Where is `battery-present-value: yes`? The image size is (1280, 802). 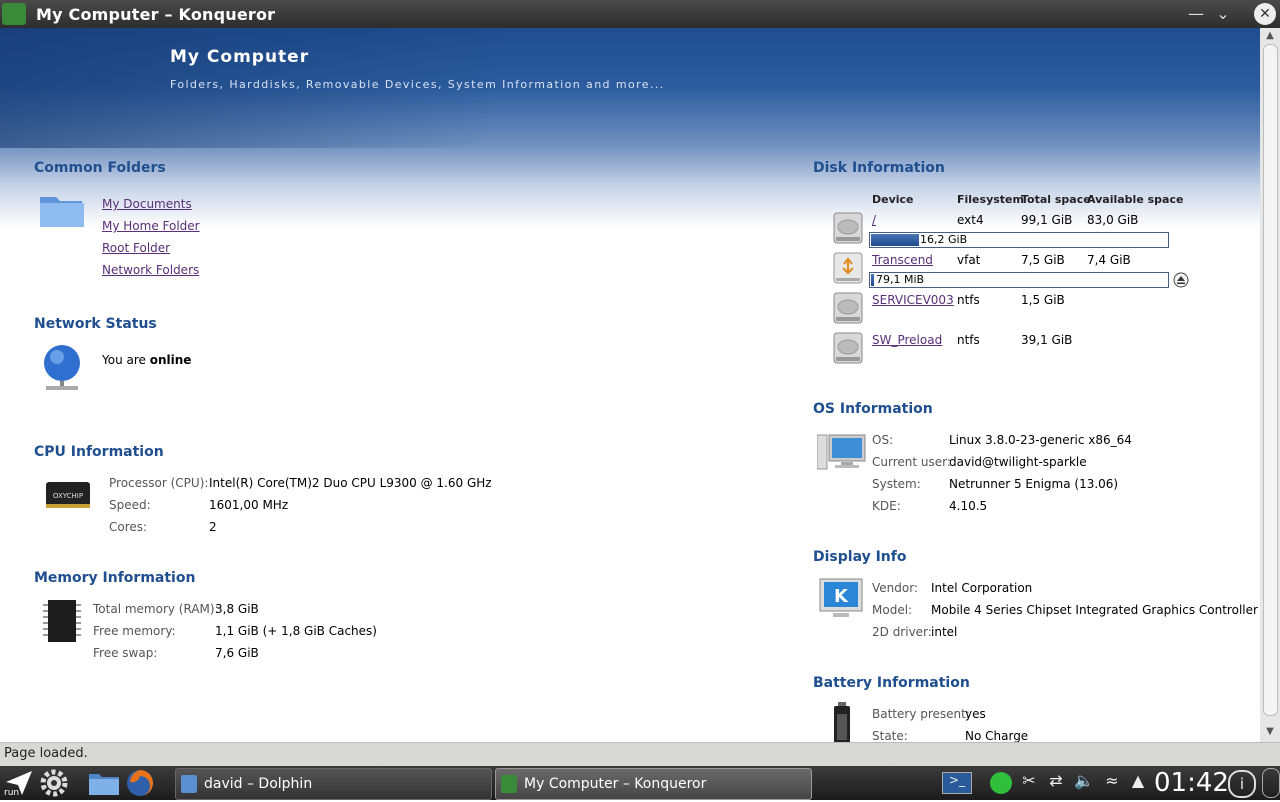 battery-present-value: yes is located at coordinates (975, 714).